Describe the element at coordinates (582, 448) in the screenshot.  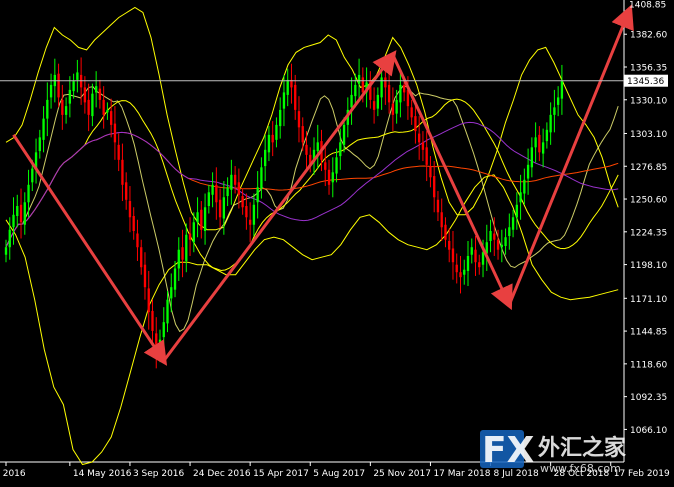
I see `watermark-cn: 外汇之家` at that location.